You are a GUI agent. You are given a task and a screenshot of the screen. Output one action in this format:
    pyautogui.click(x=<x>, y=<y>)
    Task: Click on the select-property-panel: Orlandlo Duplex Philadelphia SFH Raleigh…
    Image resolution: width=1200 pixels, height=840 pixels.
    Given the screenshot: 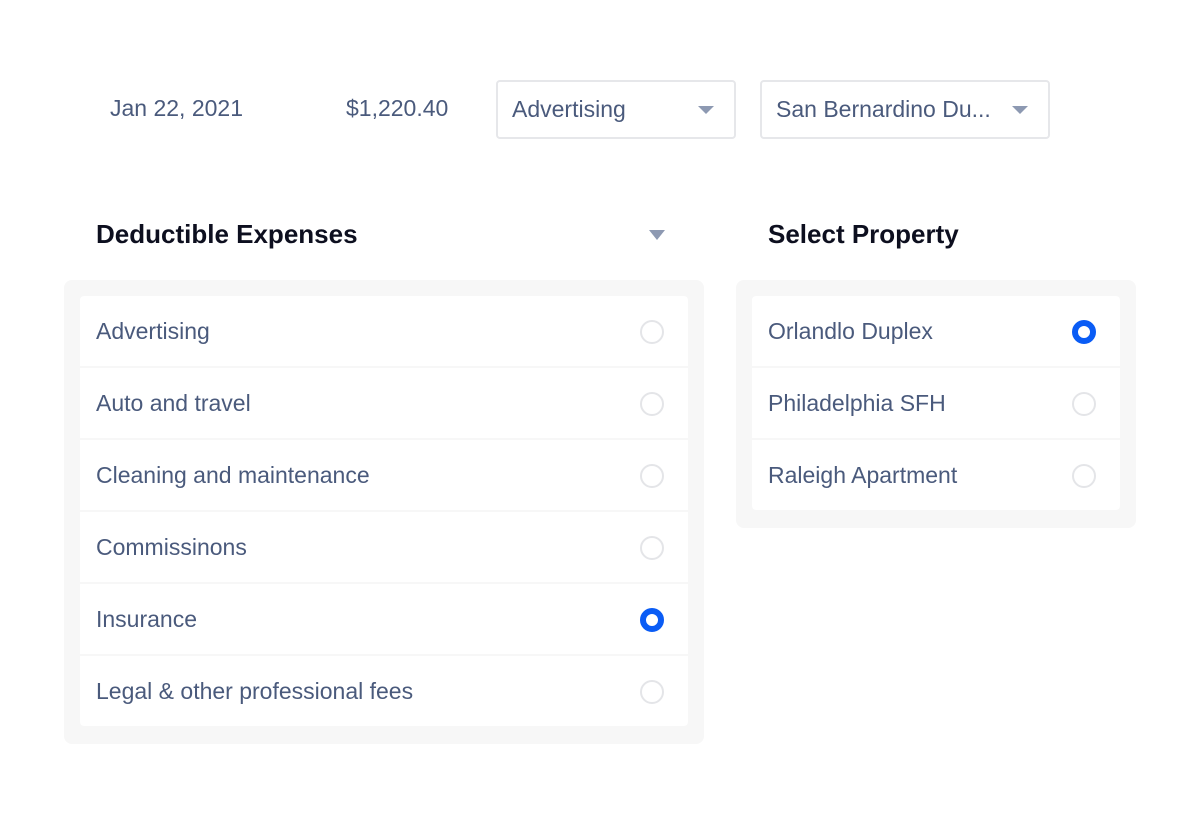 What is the action you would take?
    pyautogui.click(x=936, y=404)
    